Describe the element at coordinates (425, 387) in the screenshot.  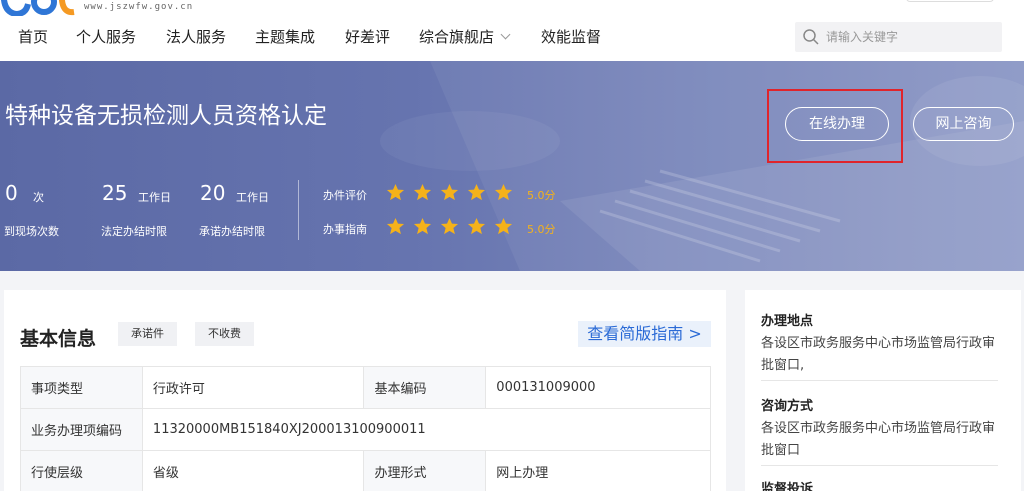
I see `cell-key: 基本编码` at that location.